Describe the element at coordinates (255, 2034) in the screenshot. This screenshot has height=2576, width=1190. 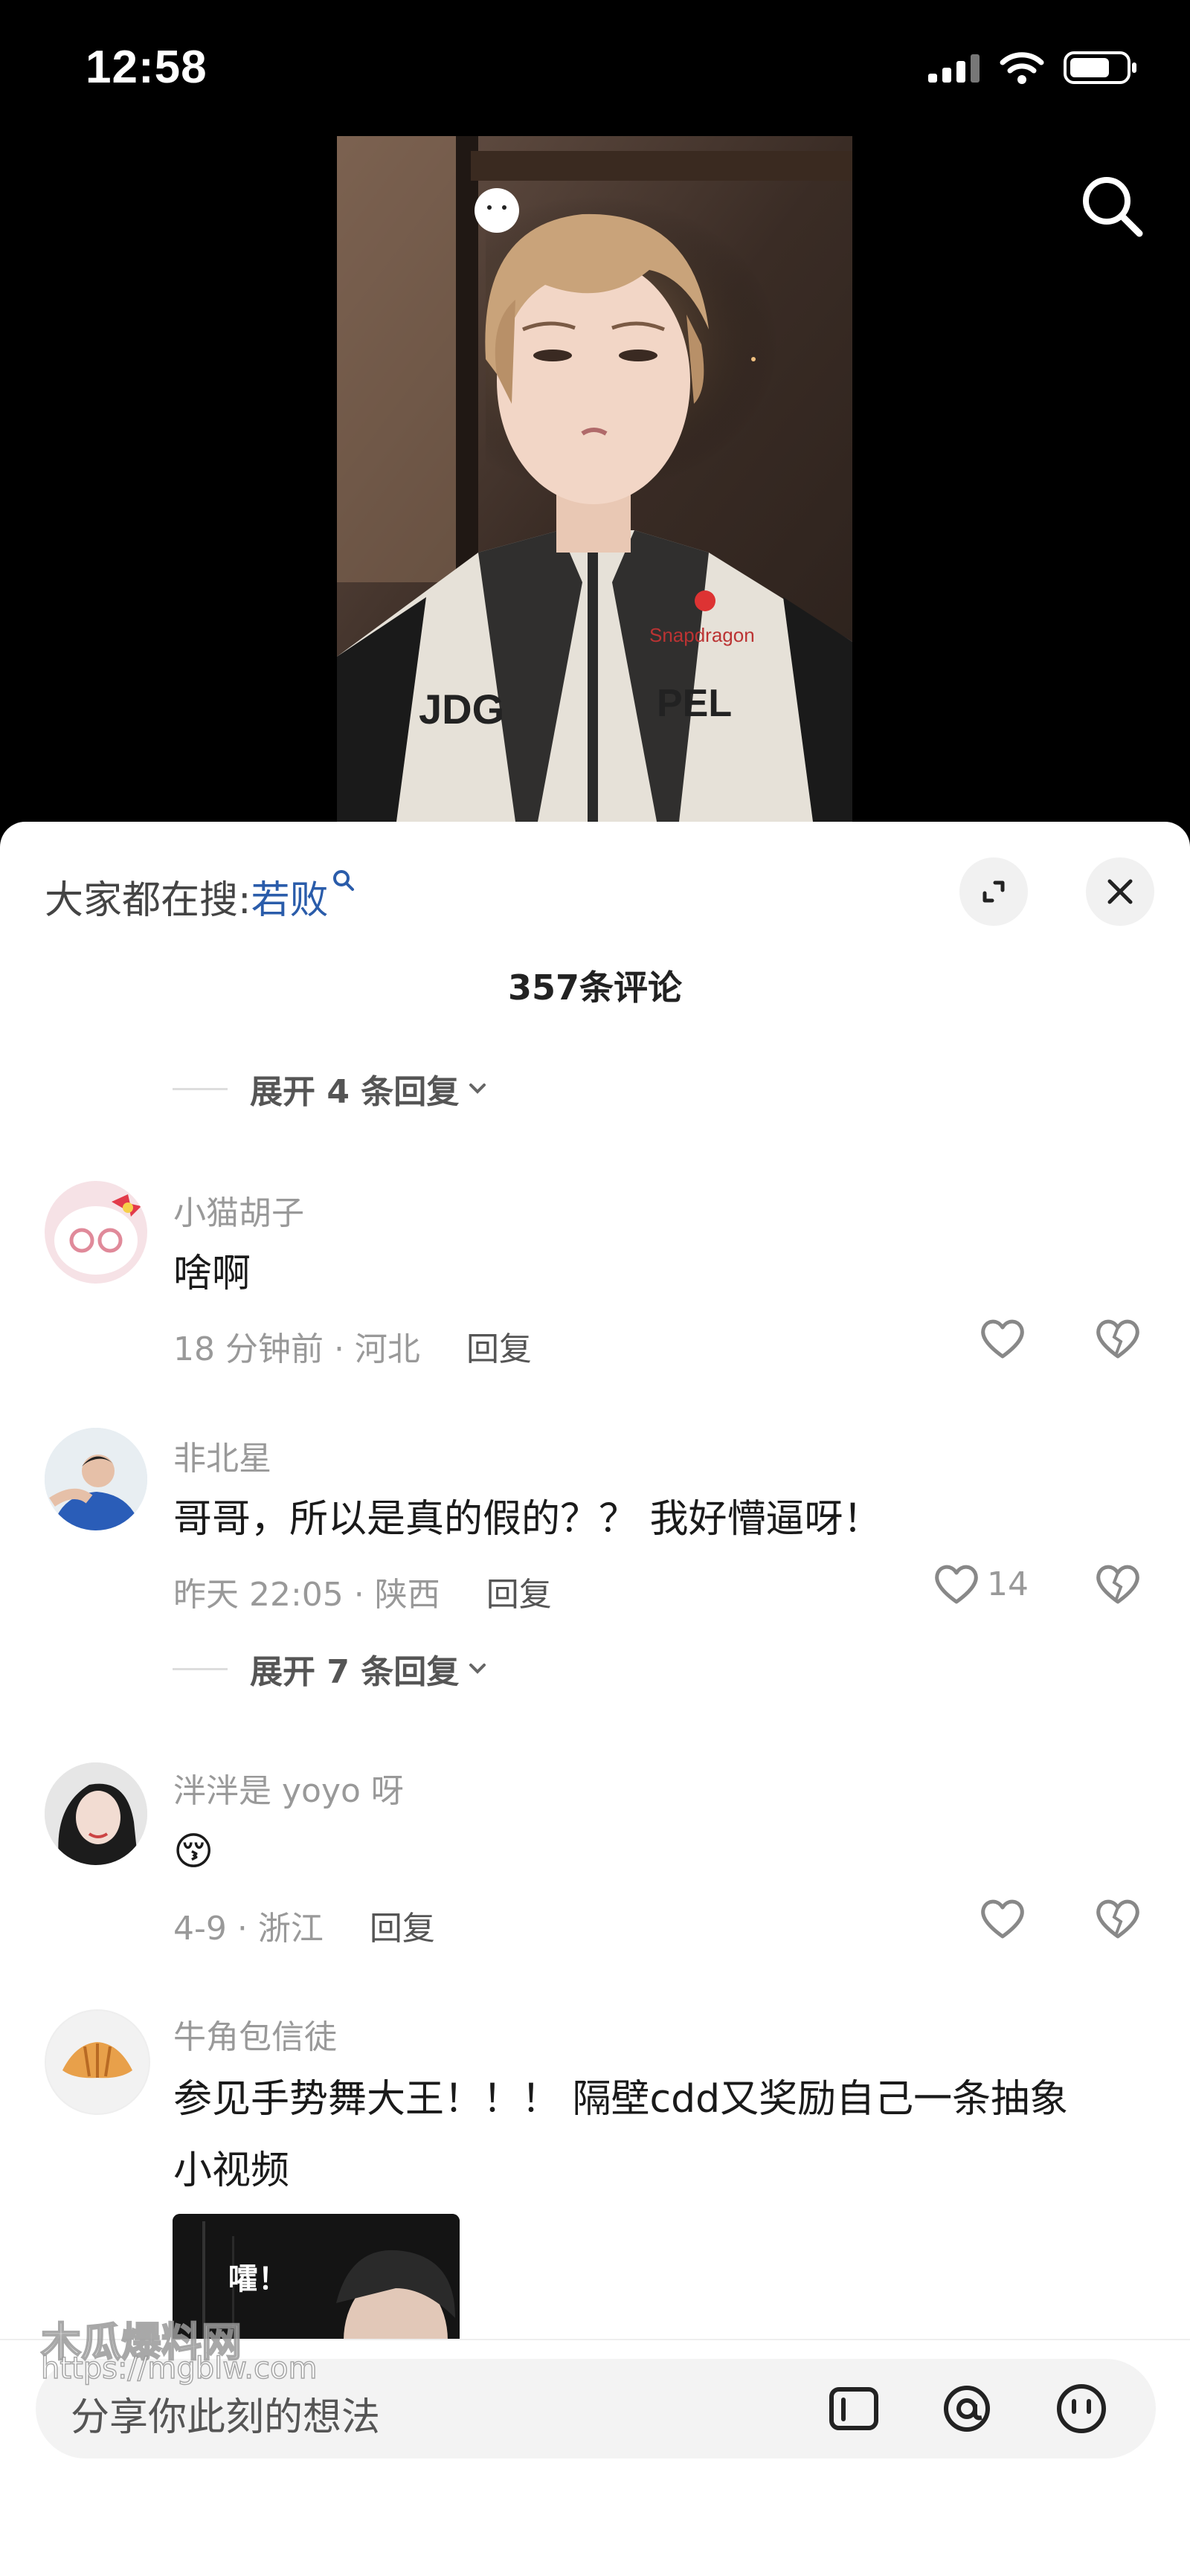
I see `comment-username: 牛角包信徒` at that location.